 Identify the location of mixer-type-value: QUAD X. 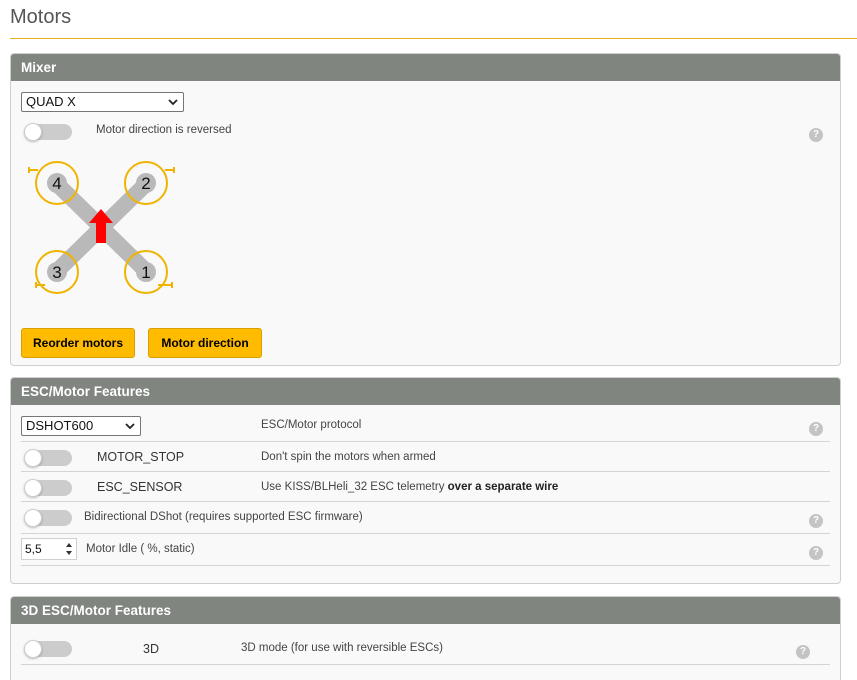
(51, 101).